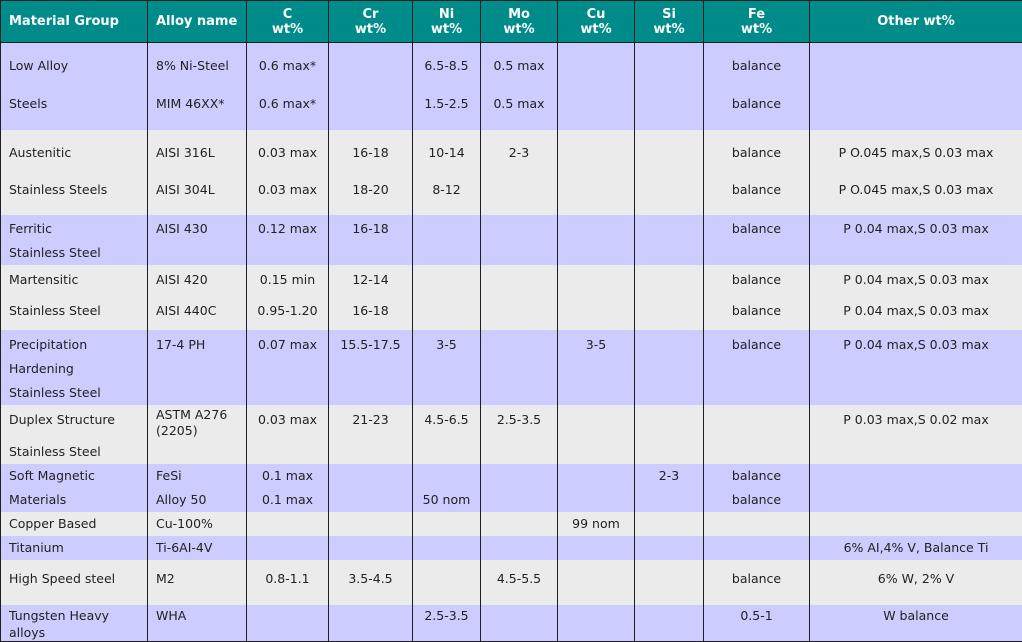 This screenshot has height=642, width=1022. I want to click on cell-material-group-line: Austenitic, so click(76, 159).